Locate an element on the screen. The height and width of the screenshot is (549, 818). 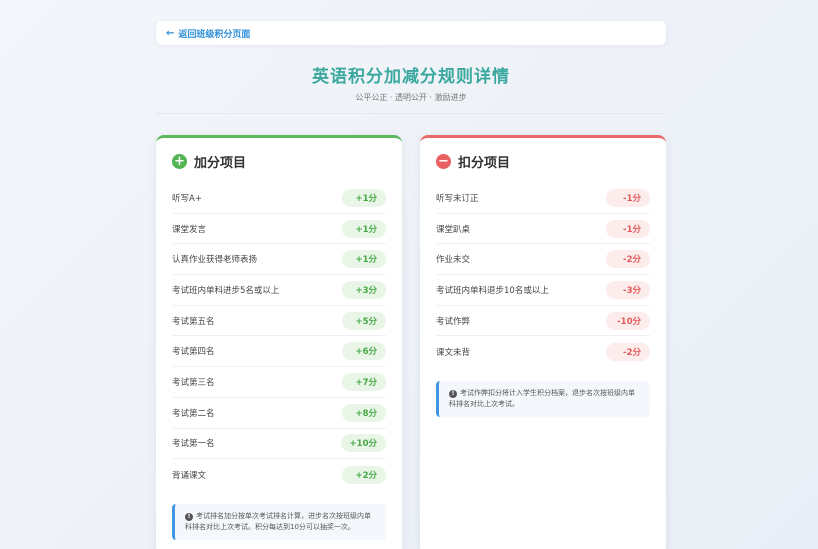
item-label: 考试第二名 is located at coordinates (193, 413).